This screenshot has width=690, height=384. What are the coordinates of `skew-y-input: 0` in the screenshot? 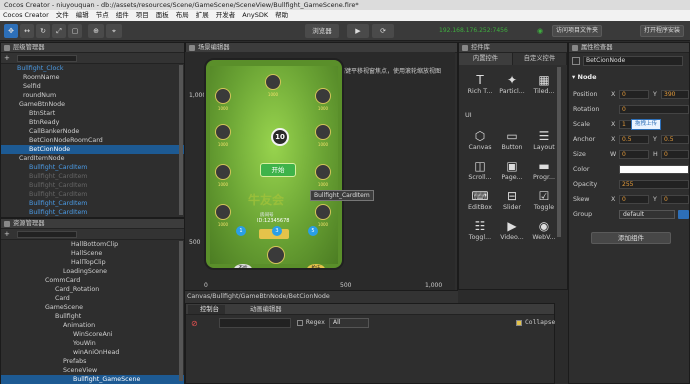 It's located at (675, 199).